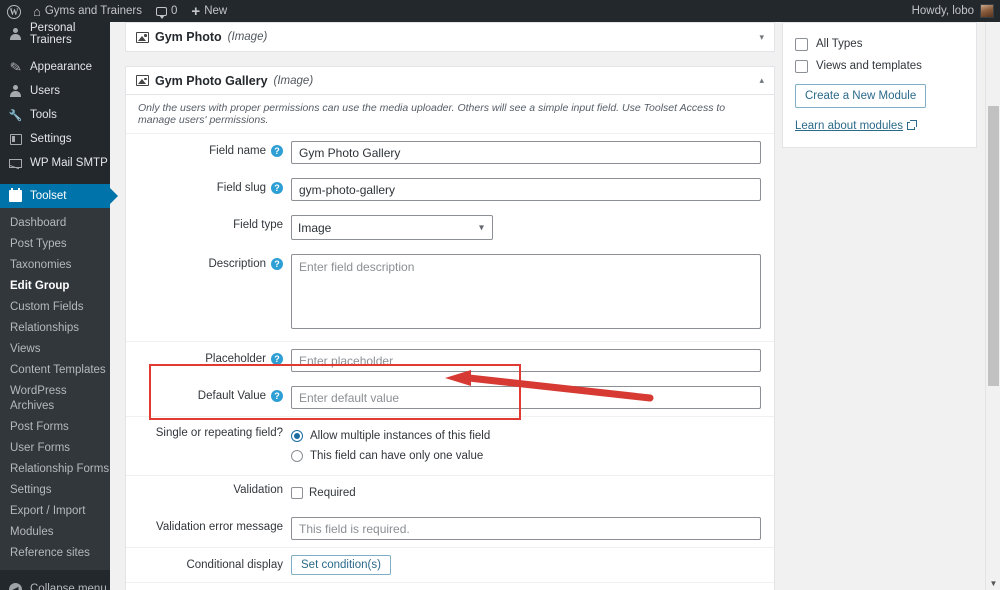 The height and width of the screenshot is (590, 1000). I want to click on vertical-scrollbar: ▲ ▼, so click(992, 296).